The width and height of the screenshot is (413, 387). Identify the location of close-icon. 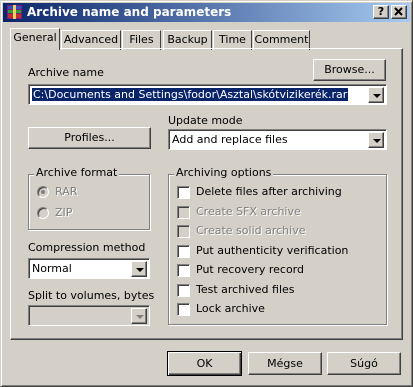
(398, 11).